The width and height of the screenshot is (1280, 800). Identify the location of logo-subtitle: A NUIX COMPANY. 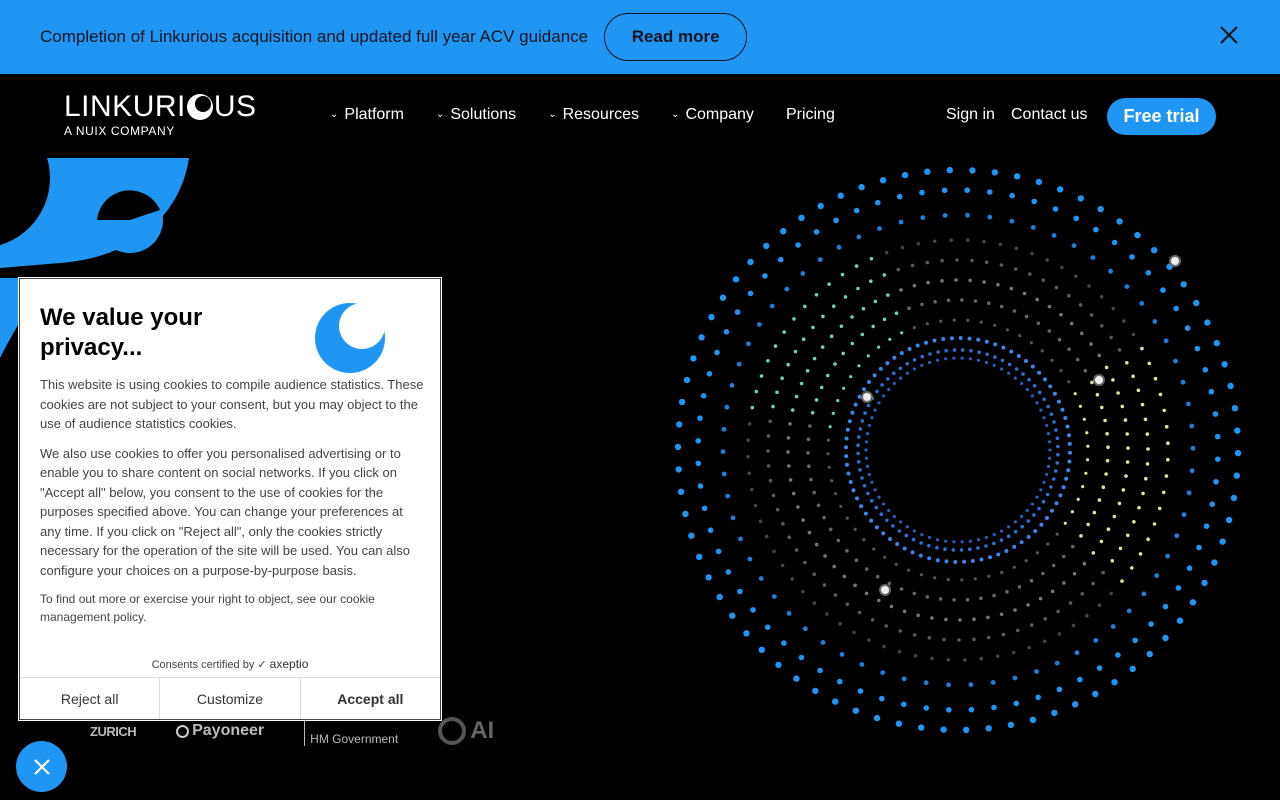
(119, 131).